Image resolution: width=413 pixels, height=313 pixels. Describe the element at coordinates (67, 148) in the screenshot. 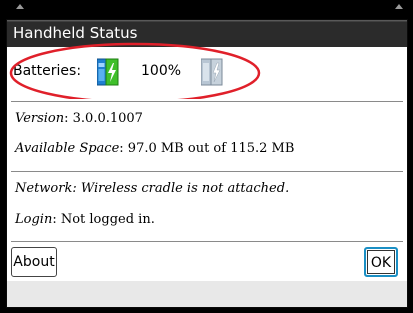

I see `available-space-key: Available Space` at that location.